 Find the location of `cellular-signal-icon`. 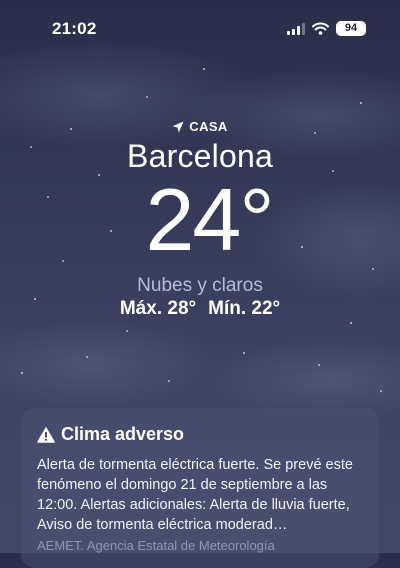

cellular-signal-icon is located at coordinates (296, 28).